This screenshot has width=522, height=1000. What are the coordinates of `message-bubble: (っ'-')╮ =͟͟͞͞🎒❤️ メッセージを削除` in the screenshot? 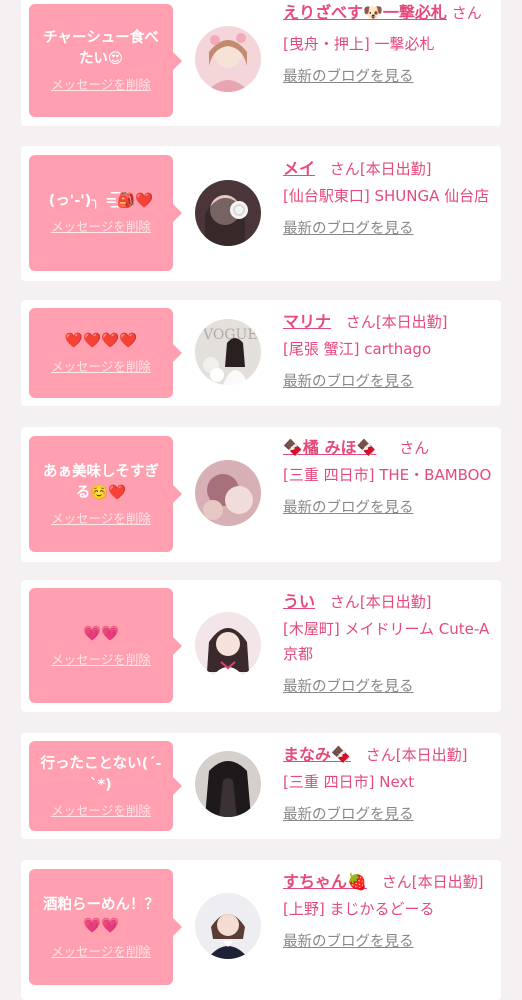 It's located at (105, 213).